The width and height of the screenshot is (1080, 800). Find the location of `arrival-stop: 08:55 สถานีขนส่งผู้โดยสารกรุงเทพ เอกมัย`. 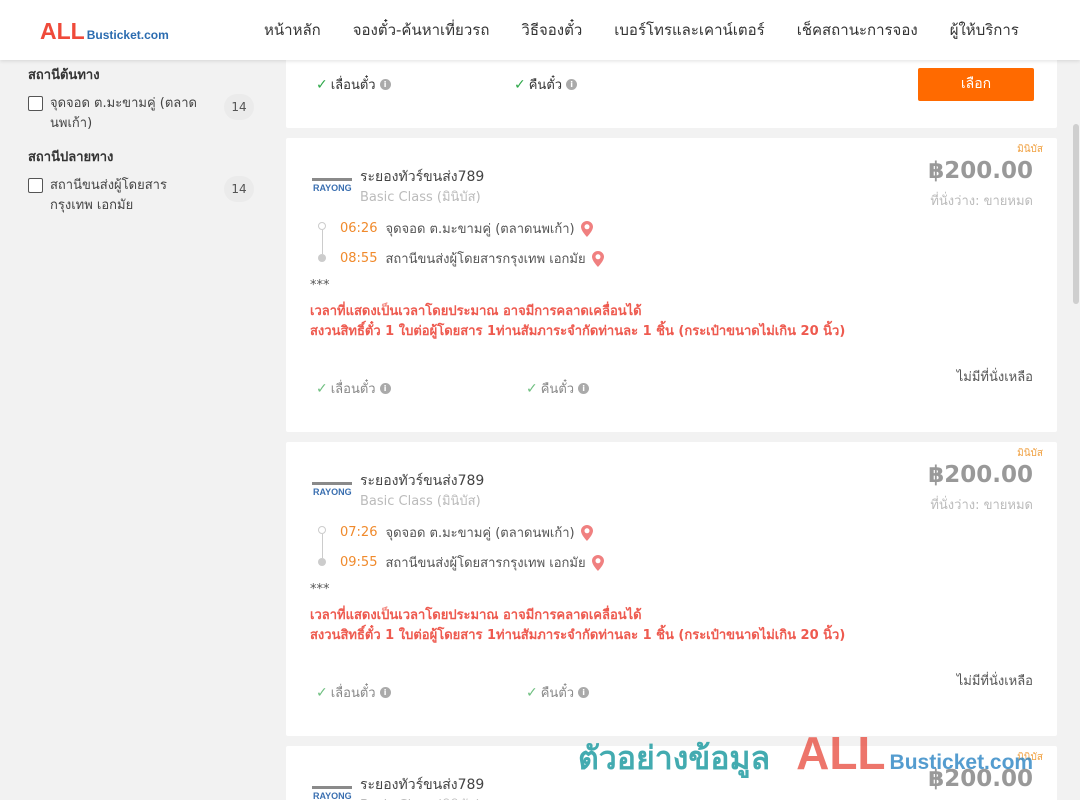

arrival-stop: 08:55 สถานีขนส่งผู้โดยสารกรุงเทพ เอกมัย is located at coordinates (472, 258).